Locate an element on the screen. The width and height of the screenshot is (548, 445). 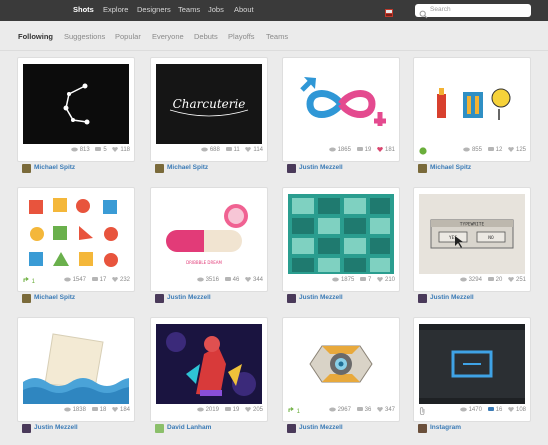
views-count: 3294 is located at coordinates (470, 280).